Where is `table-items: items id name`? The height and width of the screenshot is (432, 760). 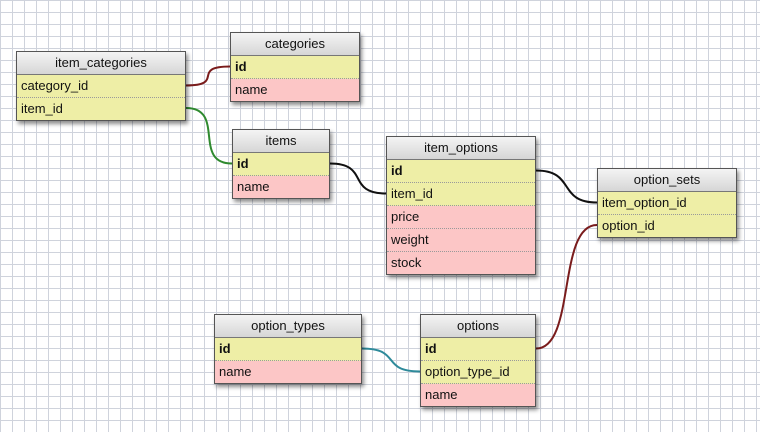
table-items: items id name is located at coordinates (281, 164).